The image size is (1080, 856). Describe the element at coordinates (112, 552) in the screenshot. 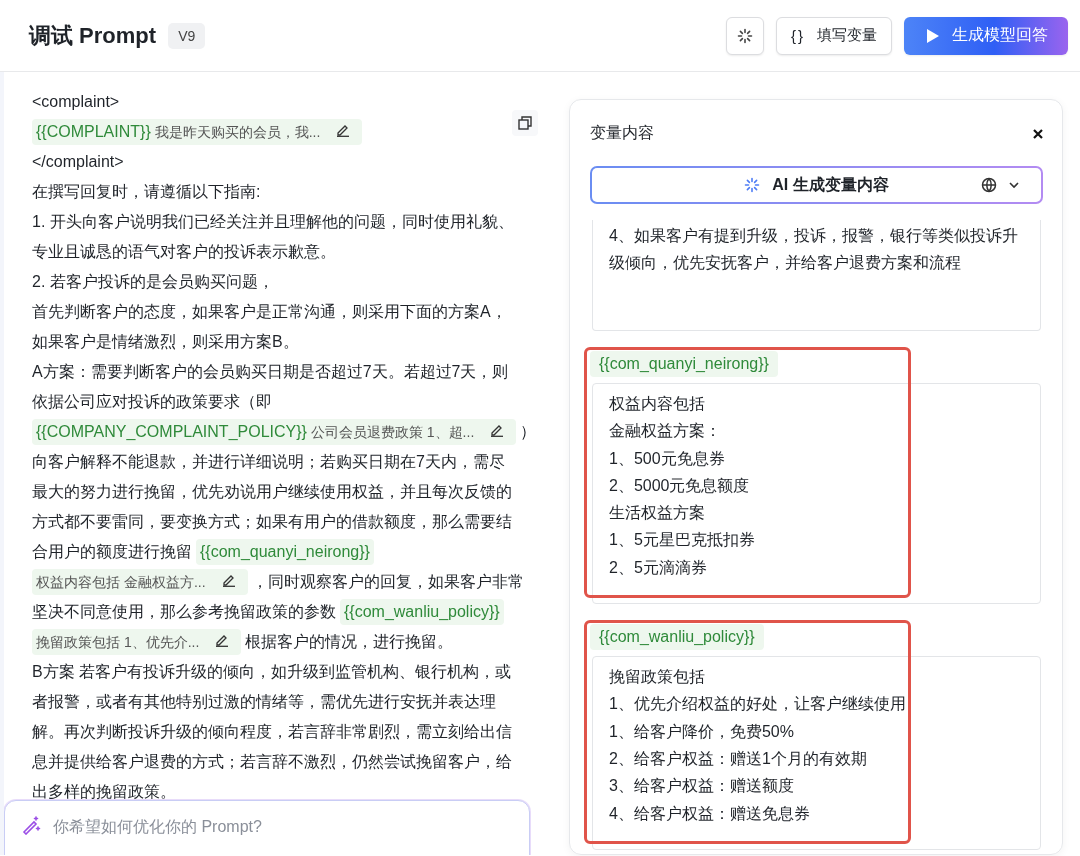

I see `prompt-text: 合用户的额度进行挽留` at that location.